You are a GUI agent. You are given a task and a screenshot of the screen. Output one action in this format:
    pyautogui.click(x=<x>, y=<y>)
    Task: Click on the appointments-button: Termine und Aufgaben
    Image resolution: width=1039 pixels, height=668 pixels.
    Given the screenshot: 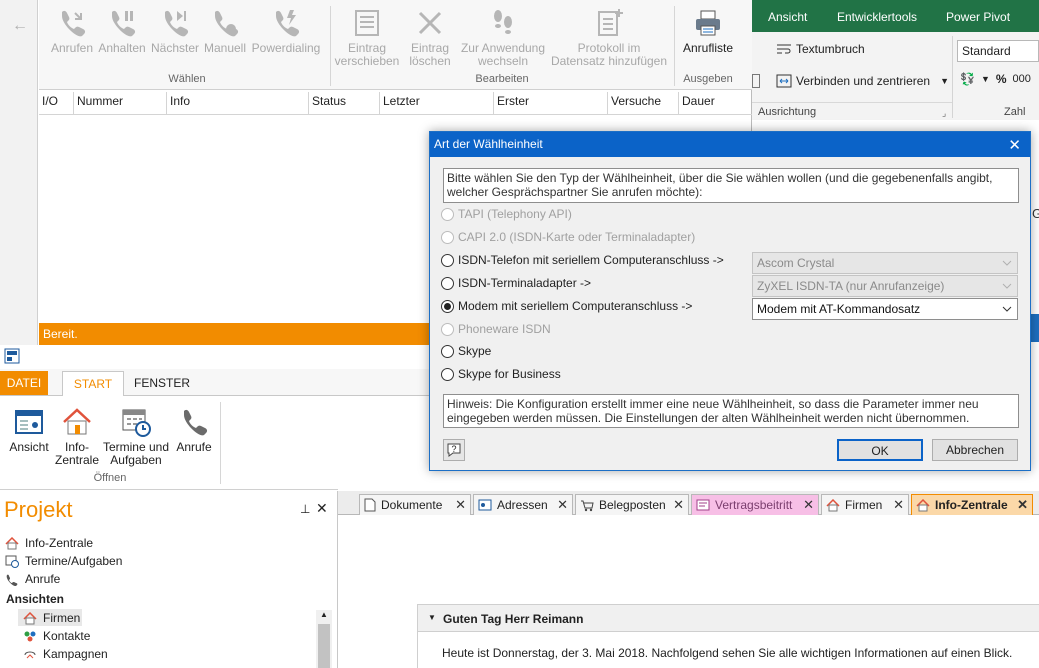 What is the action you would take?
    pyautogui.click(x=136, y=435)
    